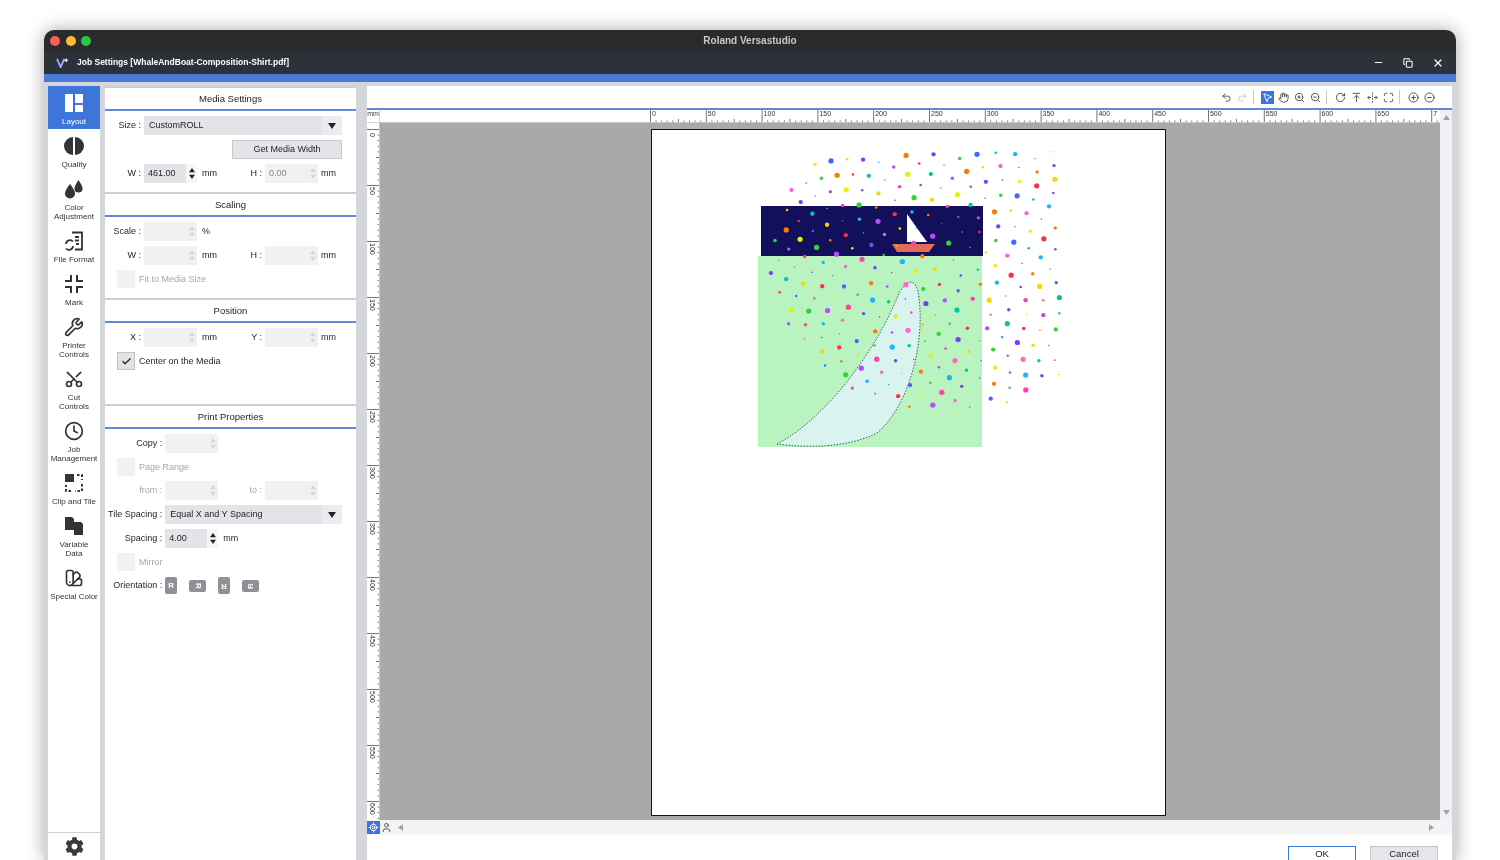 Image resolution: width=1500 pixels, height=860 pixels. I want to click on crop-marks-icon, so click(74, 284).